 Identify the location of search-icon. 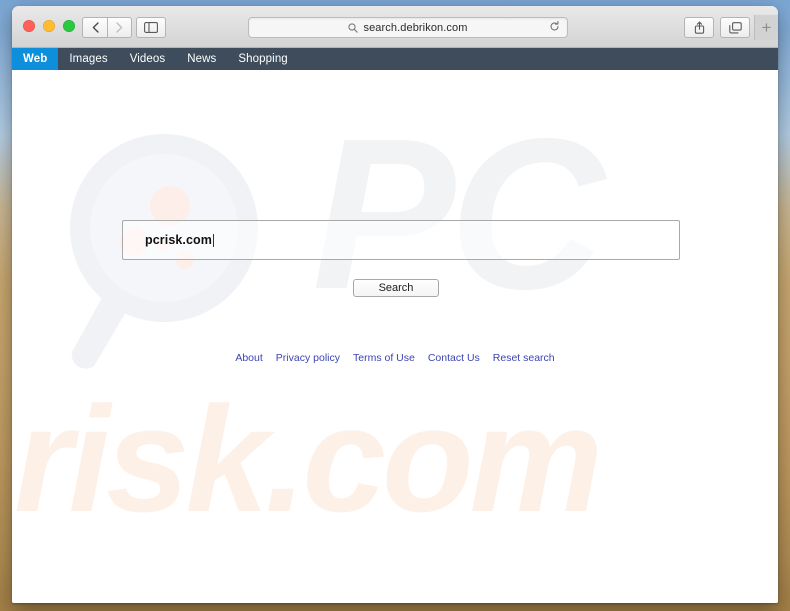
(353, 27).